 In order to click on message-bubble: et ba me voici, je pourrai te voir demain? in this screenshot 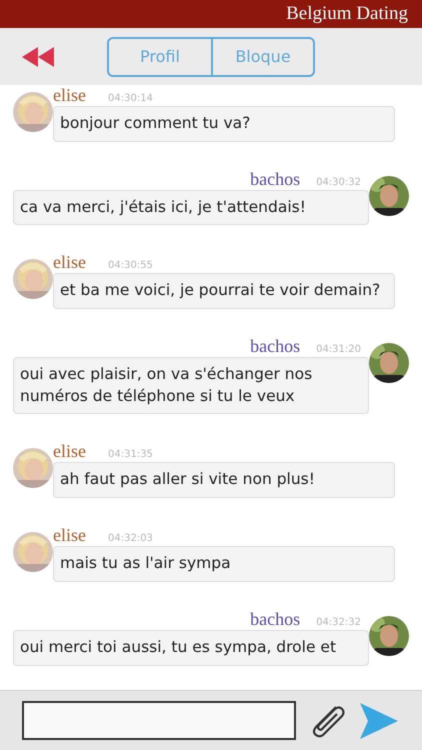, I will do `click(224, 291)`.